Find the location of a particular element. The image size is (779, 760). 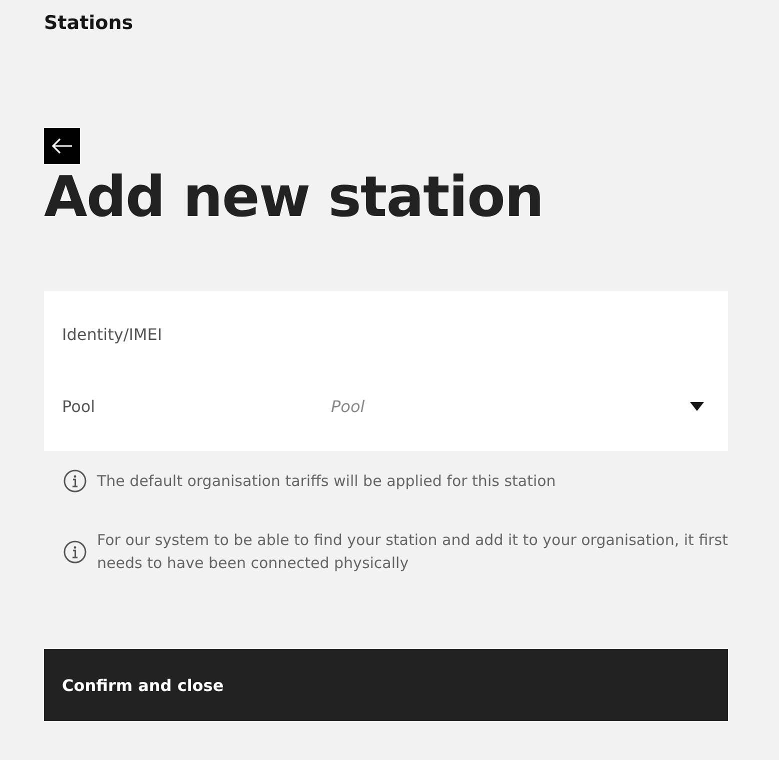

field-label: Identity/IMEI is located at coordinates (113, 334).